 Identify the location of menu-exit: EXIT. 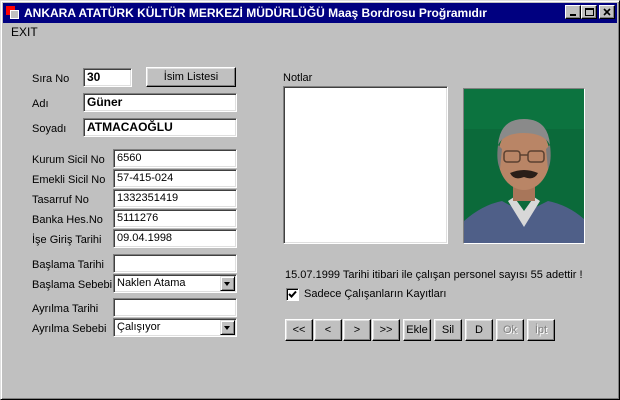
(24, 32).